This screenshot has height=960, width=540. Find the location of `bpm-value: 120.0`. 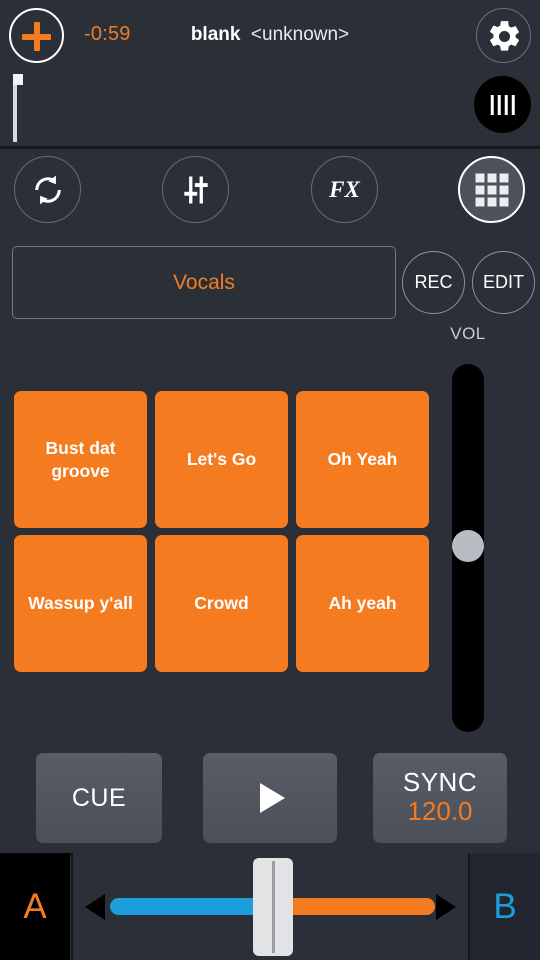

bpm-value: 120.0 is located at coordinates (440, 810).